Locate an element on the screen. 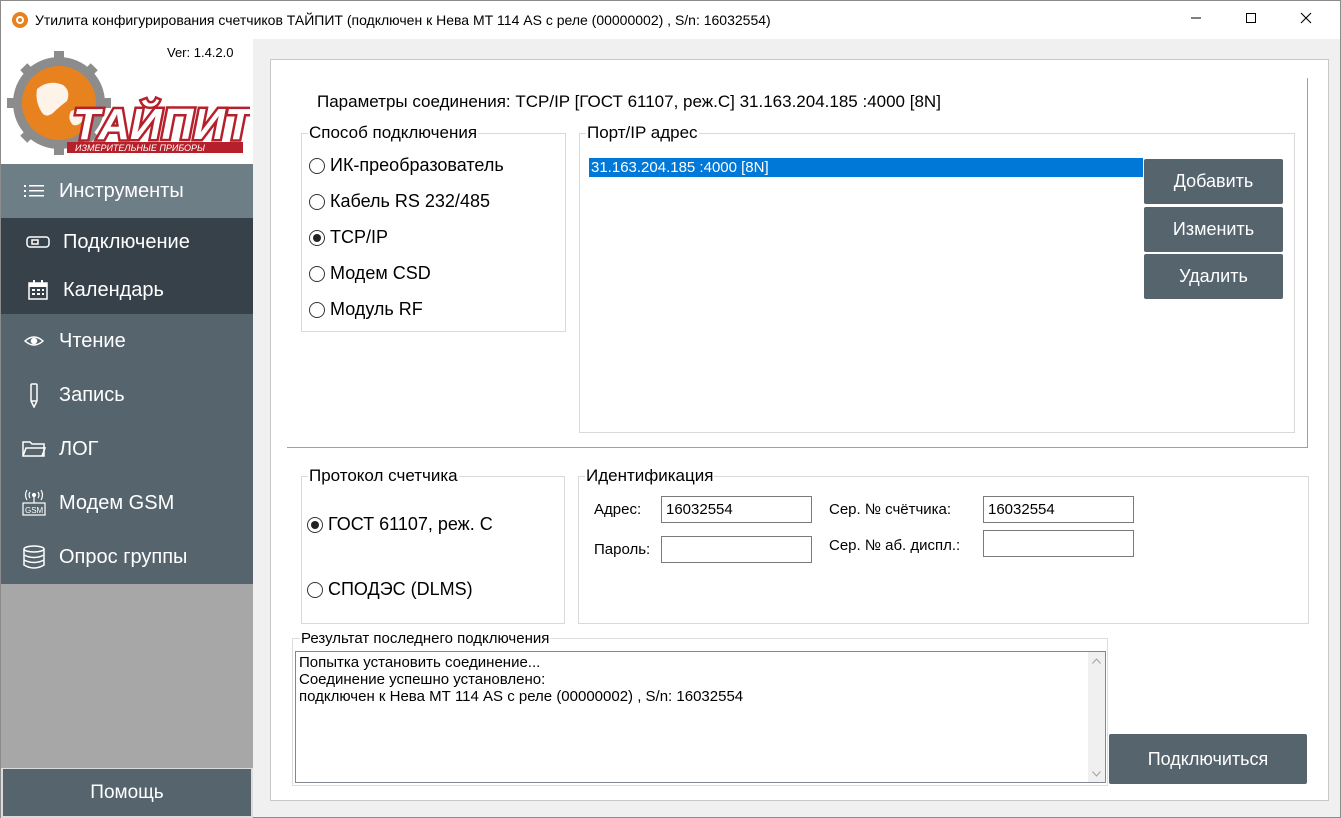  pencil-icon is located at coordinates (34, 395).